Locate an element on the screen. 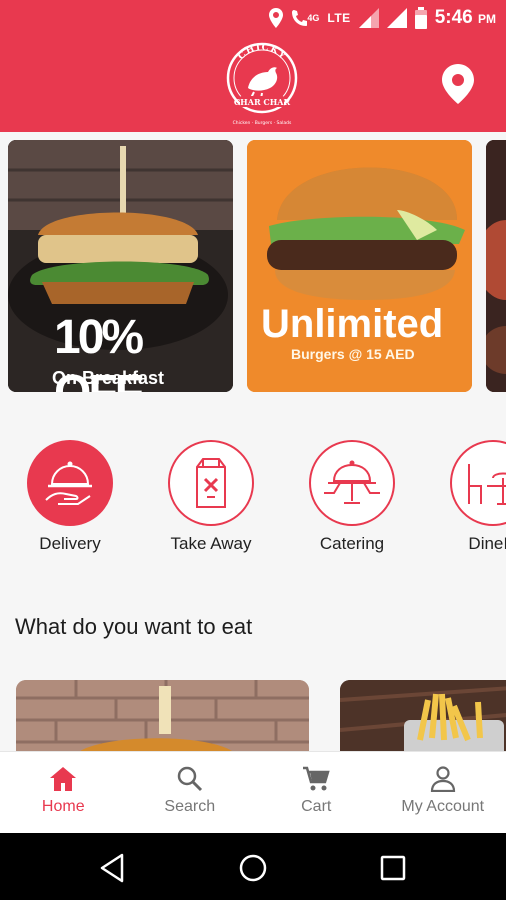  nav-my-account: My Account is located at coordinates (443, 792).